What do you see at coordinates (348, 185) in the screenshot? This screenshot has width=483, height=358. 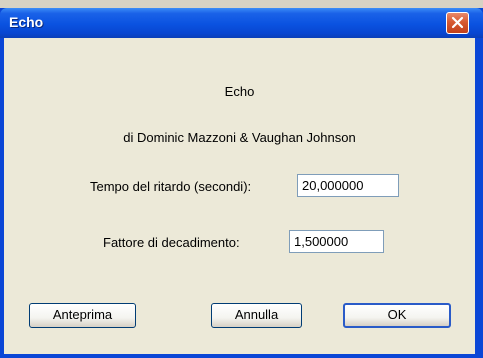 I see `delay-input: 20,000000` at bounding box center [348, 185].